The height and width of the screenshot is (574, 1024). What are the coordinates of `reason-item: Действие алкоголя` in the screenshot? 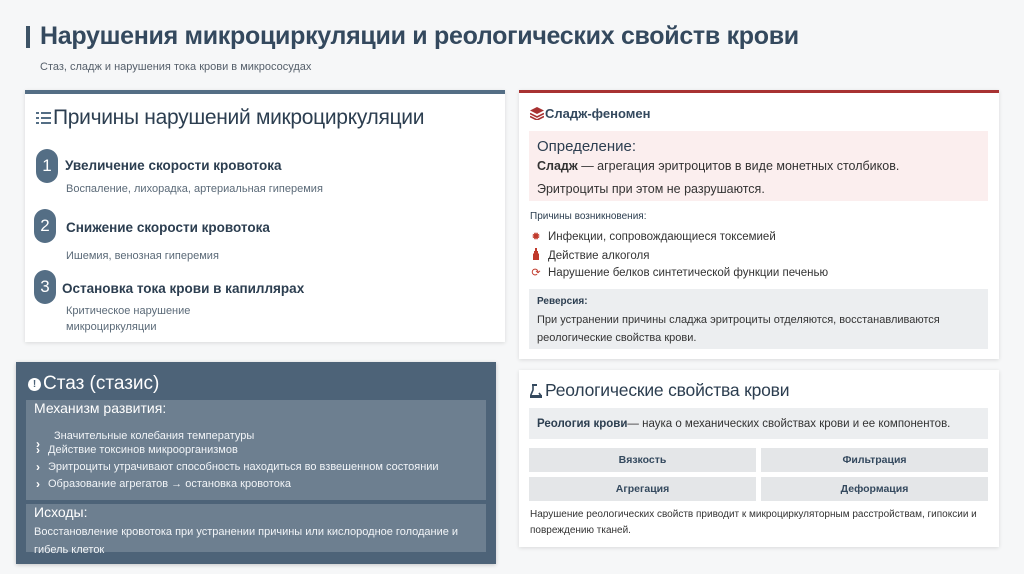 It's located at (589, 255).